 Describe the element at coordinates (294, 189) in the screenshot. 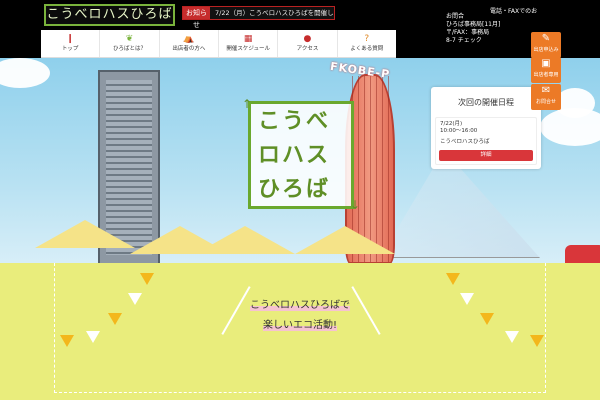

I see `hero-logo-line: ひろば` at that location.